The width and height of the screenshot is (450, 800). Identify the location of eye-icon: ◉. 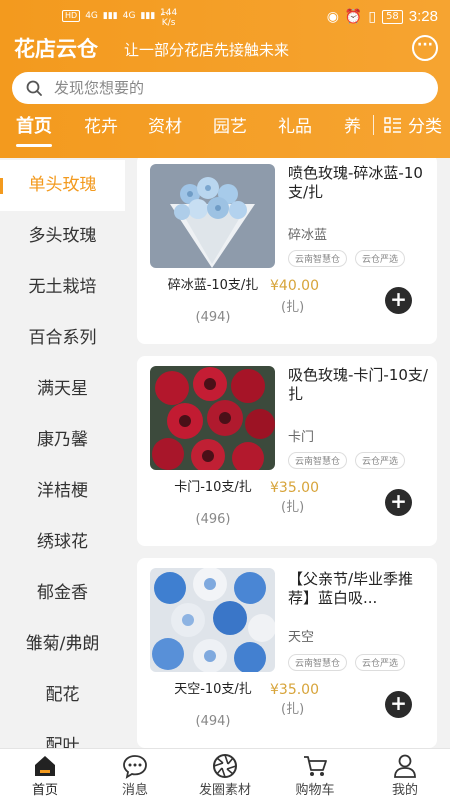
(332, 16).